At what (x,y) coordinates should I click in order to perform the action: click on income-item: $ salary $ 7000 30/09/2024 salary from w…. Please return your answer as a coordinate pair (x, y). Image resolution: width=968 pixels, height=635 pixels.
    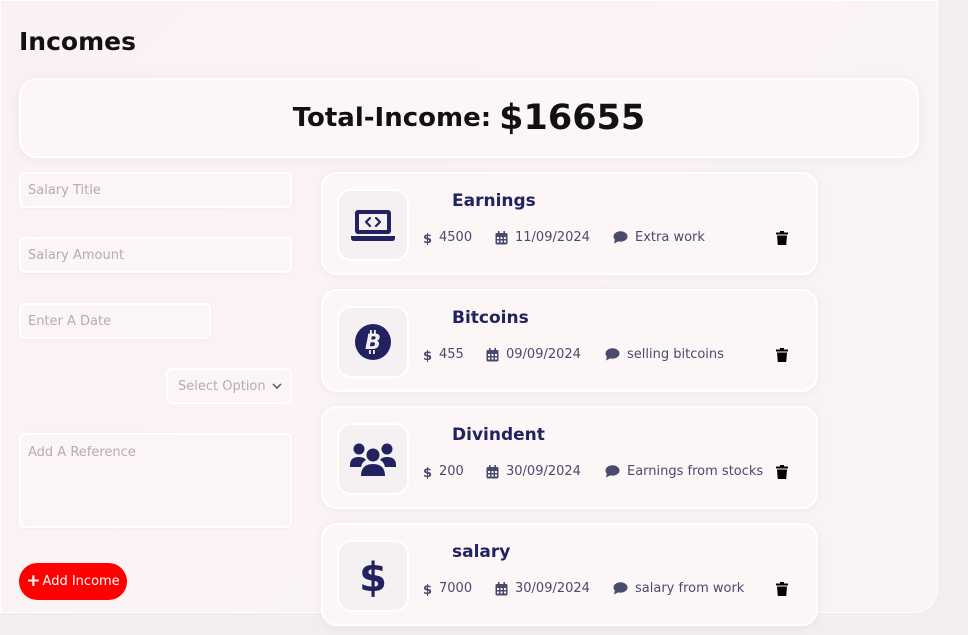
    Looking at the image, I should click on (569, 574).